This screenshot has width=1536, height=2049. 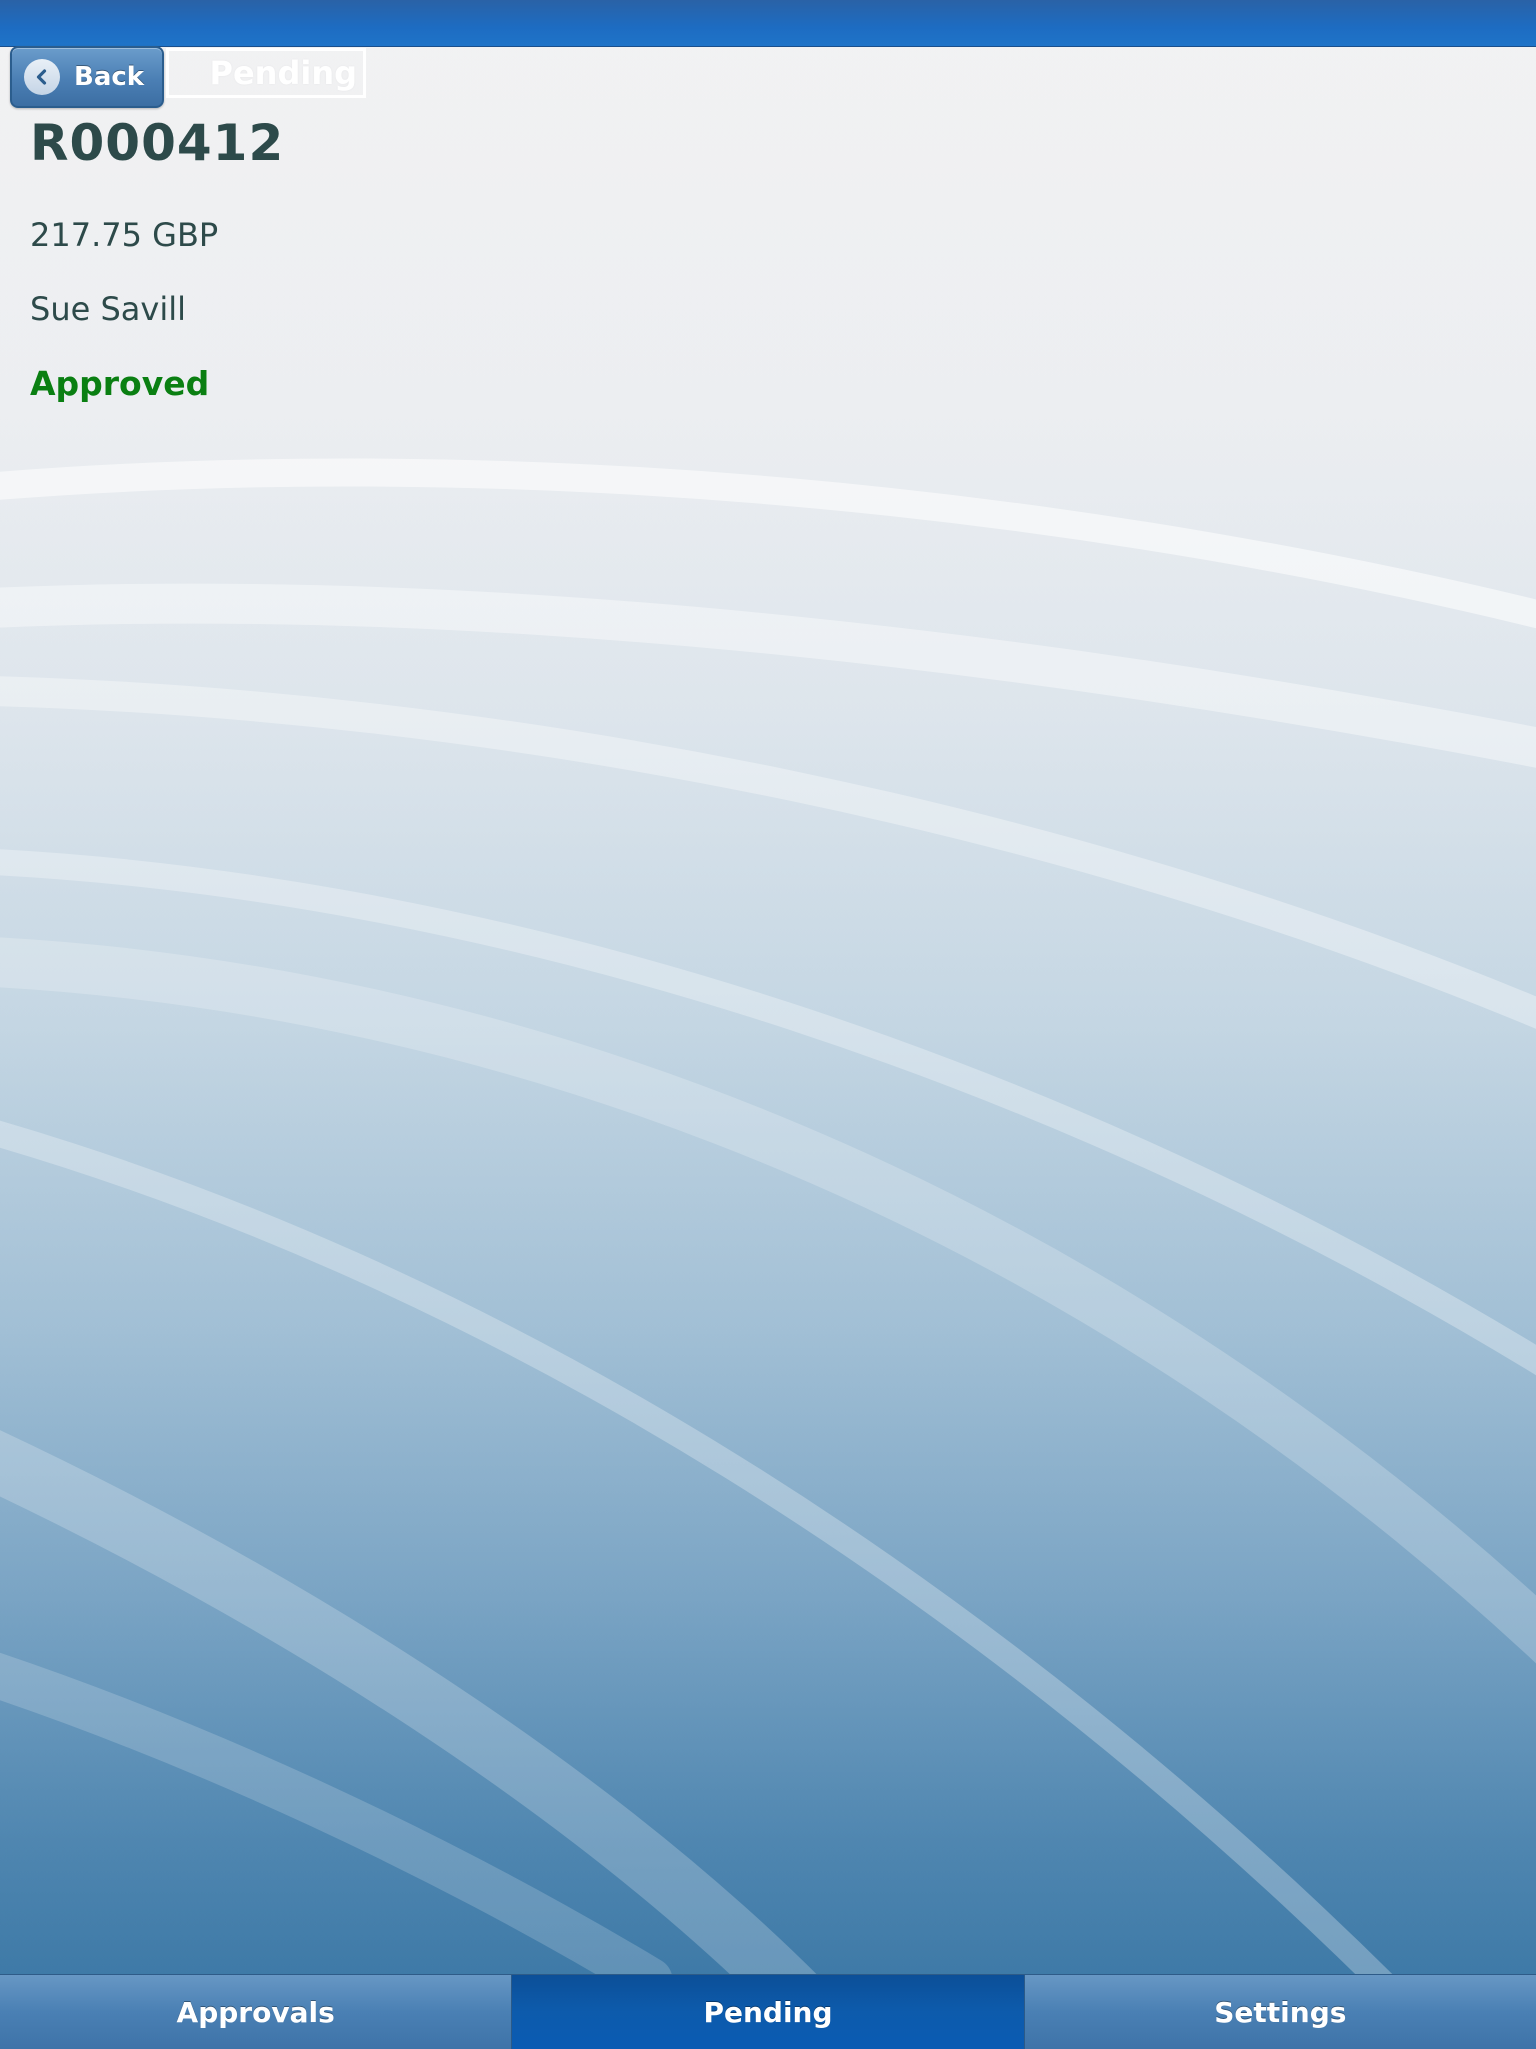 I want to click on page-title: Pending, so click(x=283, y=73).